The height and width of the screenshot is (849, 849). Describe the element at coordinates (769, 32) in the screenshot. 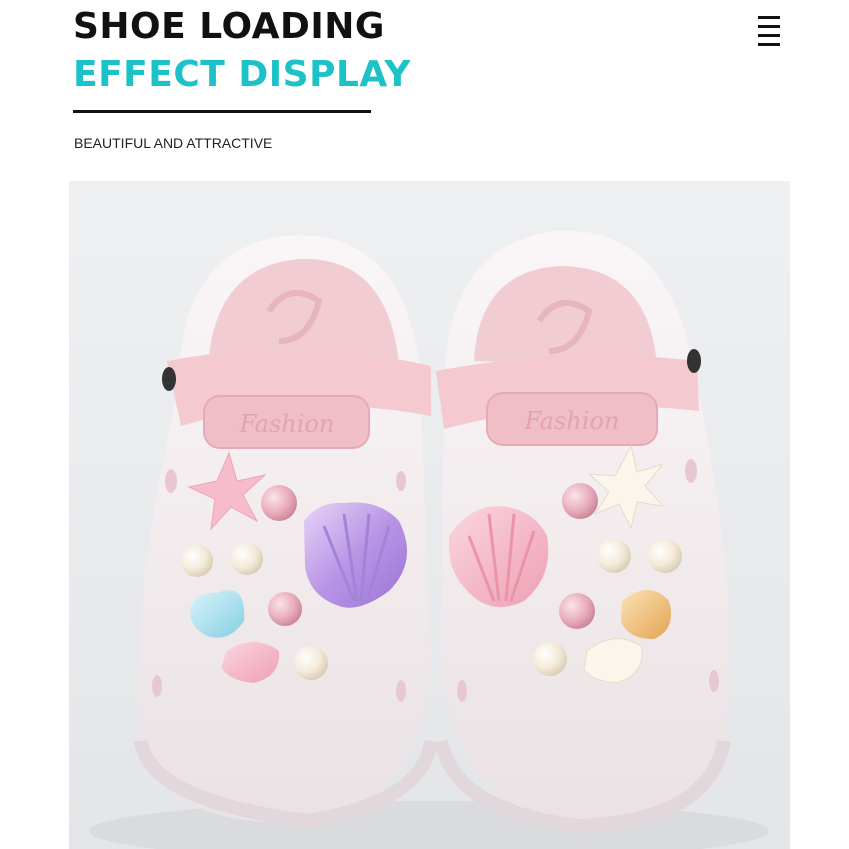

I see `hamburger-menu-icon` at that location.